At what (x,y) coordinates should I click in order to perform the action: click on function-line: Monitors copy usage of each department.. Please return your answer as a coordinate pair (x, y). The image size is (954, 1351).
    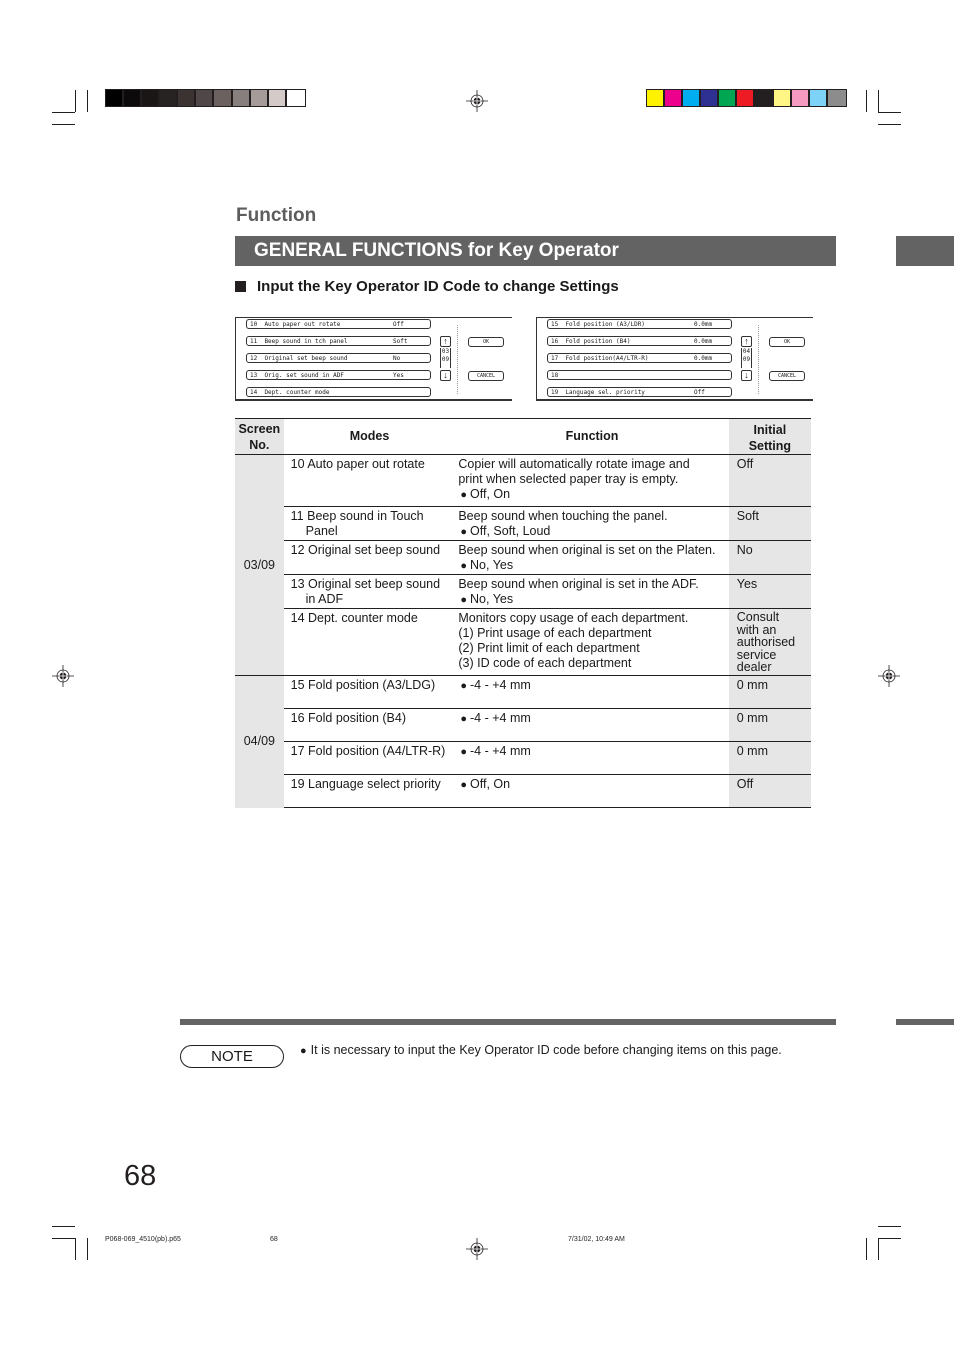
    Looking at the image, I should click on (573, 618).